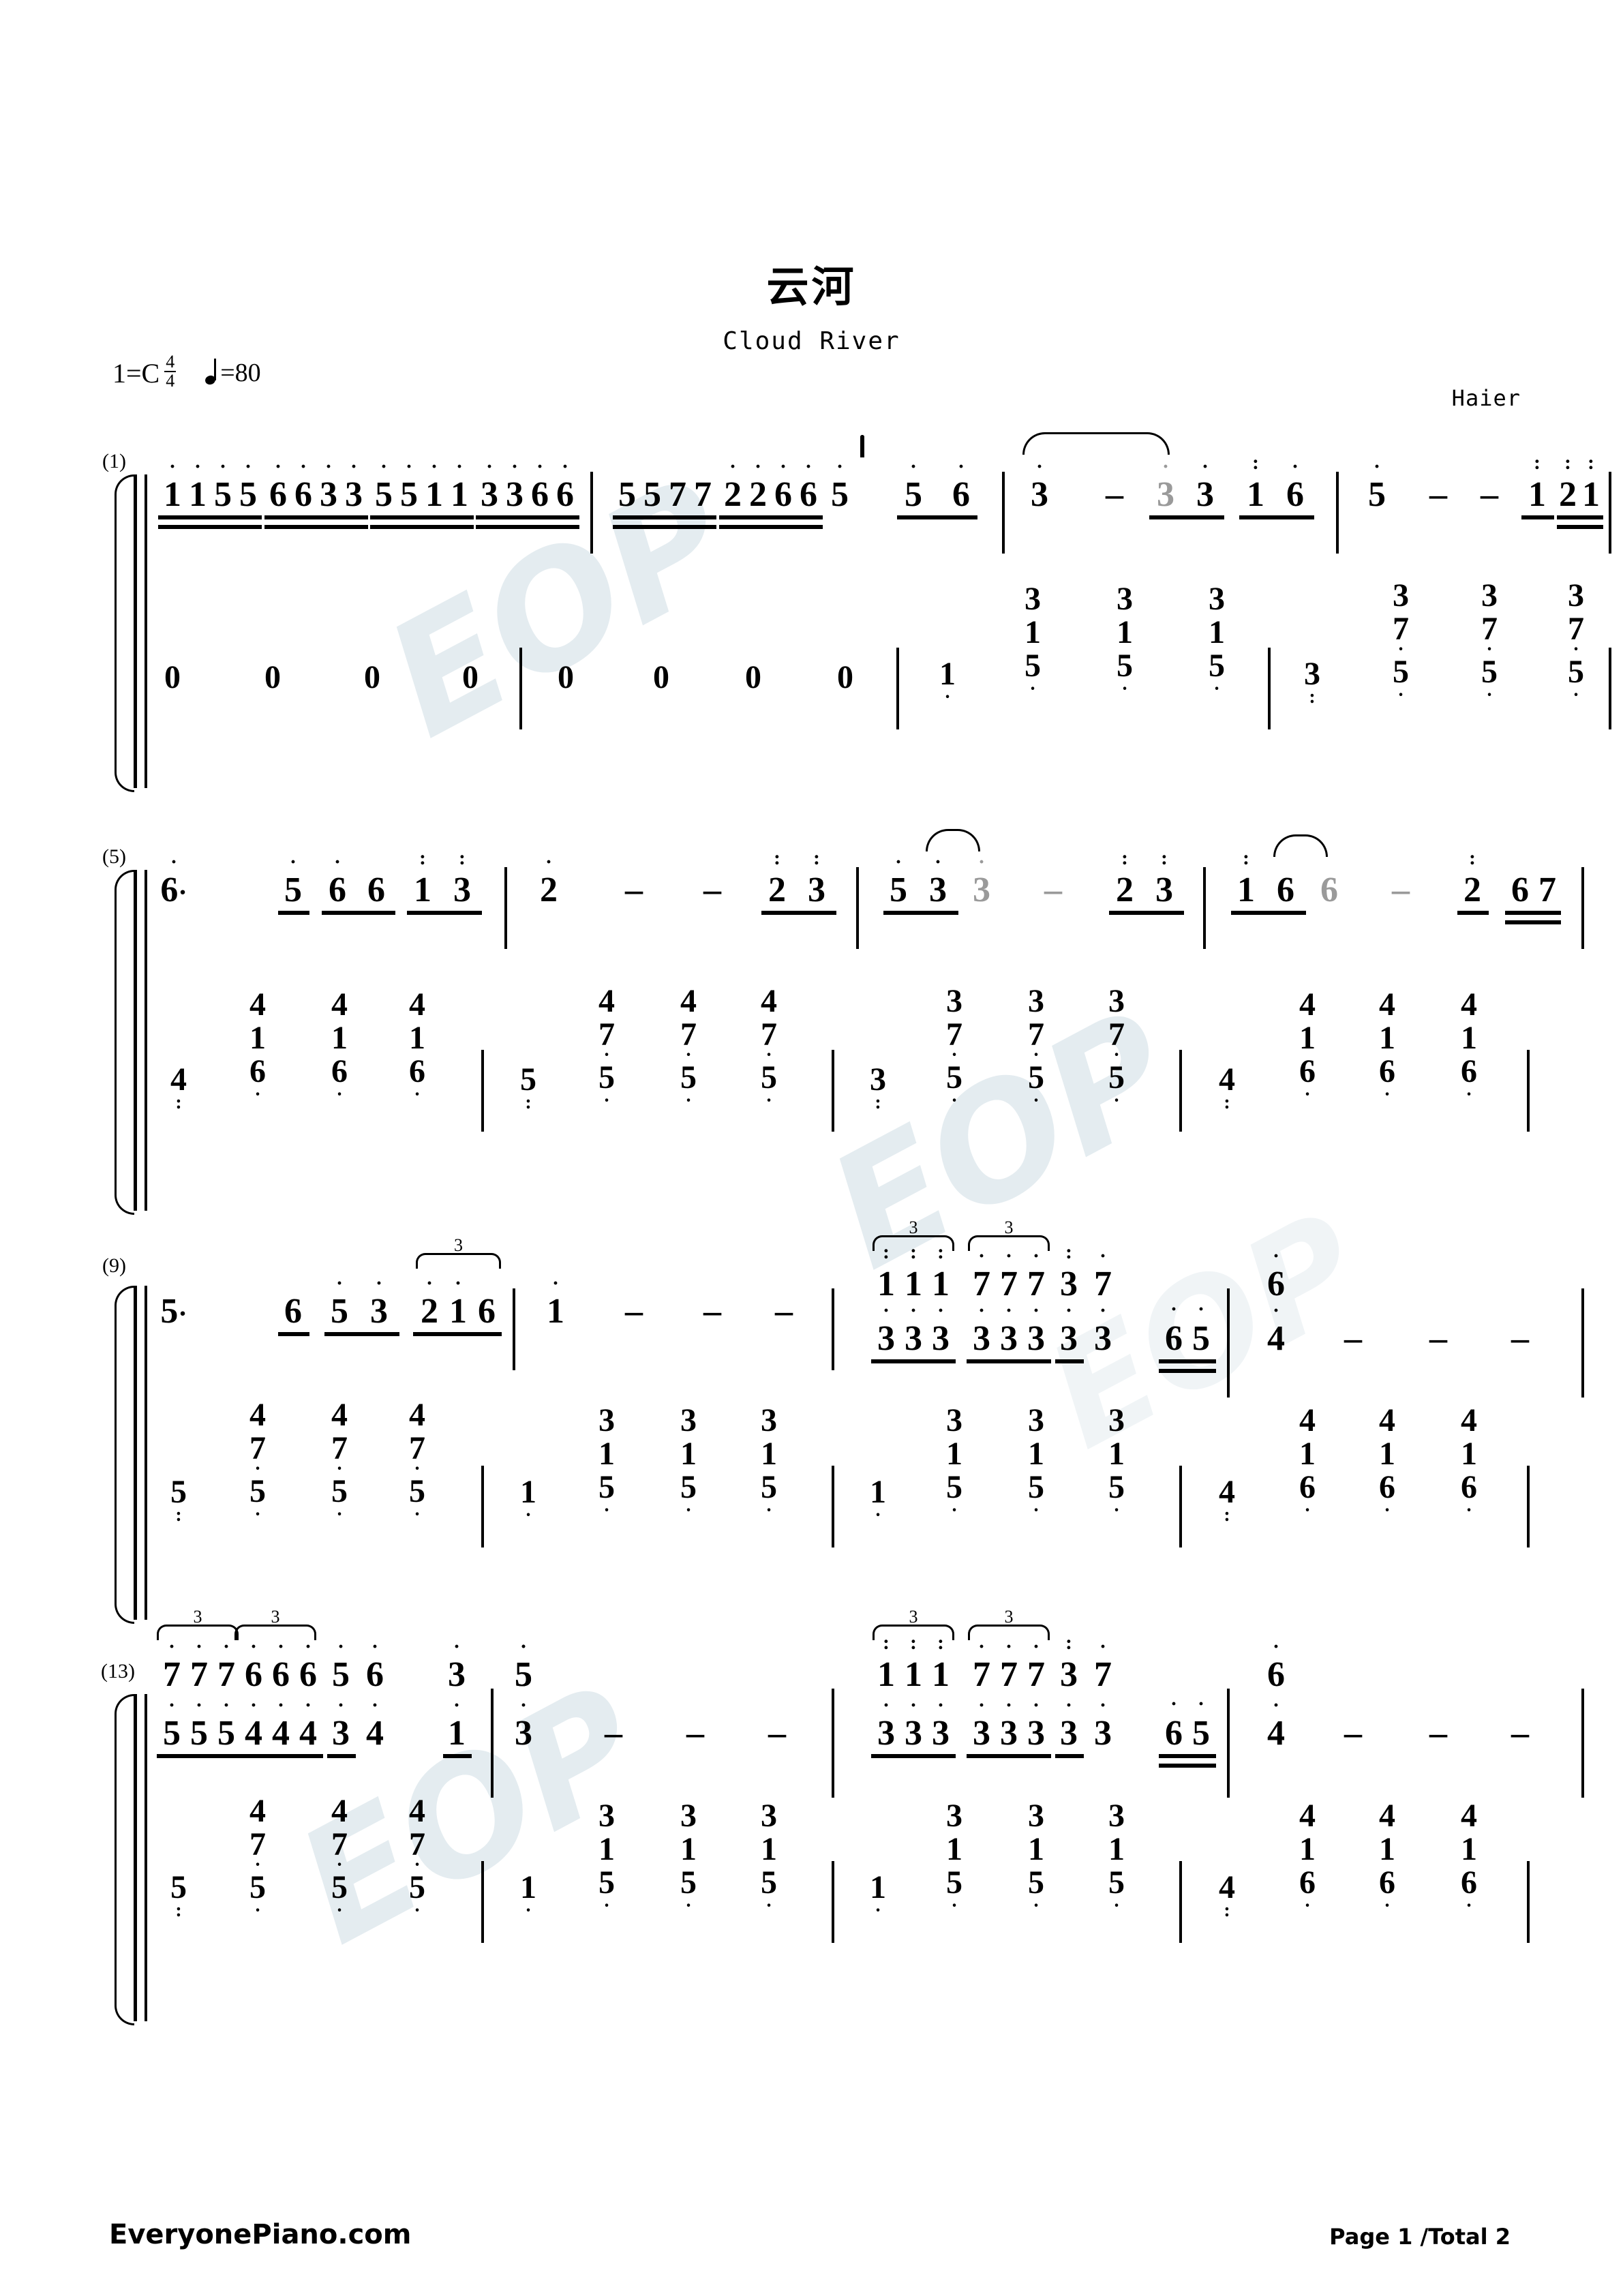  Describe the element at coordinates (878, 1087) in the screenshot. I see `chord-note: 3:` at that location.